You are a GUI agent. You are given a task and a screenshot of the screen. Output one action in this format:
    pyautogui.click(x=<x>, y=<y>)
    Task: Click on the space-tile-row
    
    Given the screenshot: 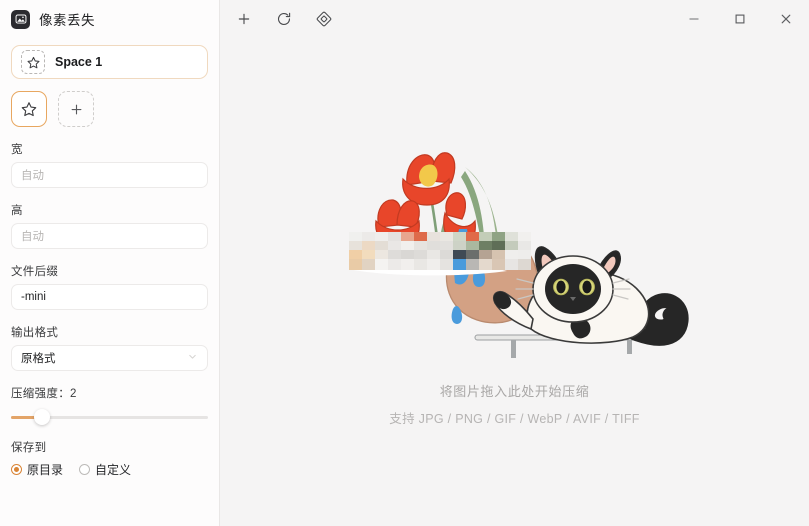 What is the action you would take?
    pyautogui.click(x=109, y=109)
    